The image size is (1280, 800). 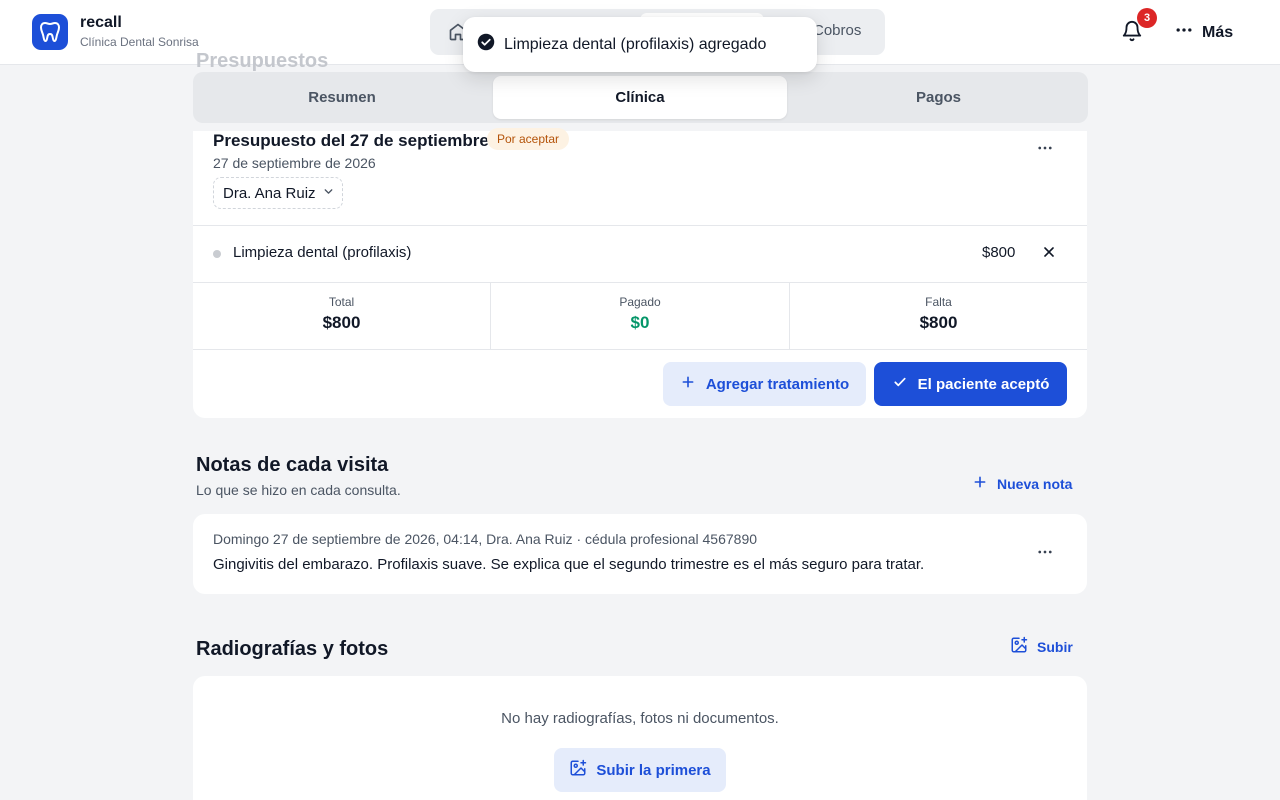 I want to click on add-treatment-label: Agregar tratamiento, so click(x=777, y=384).